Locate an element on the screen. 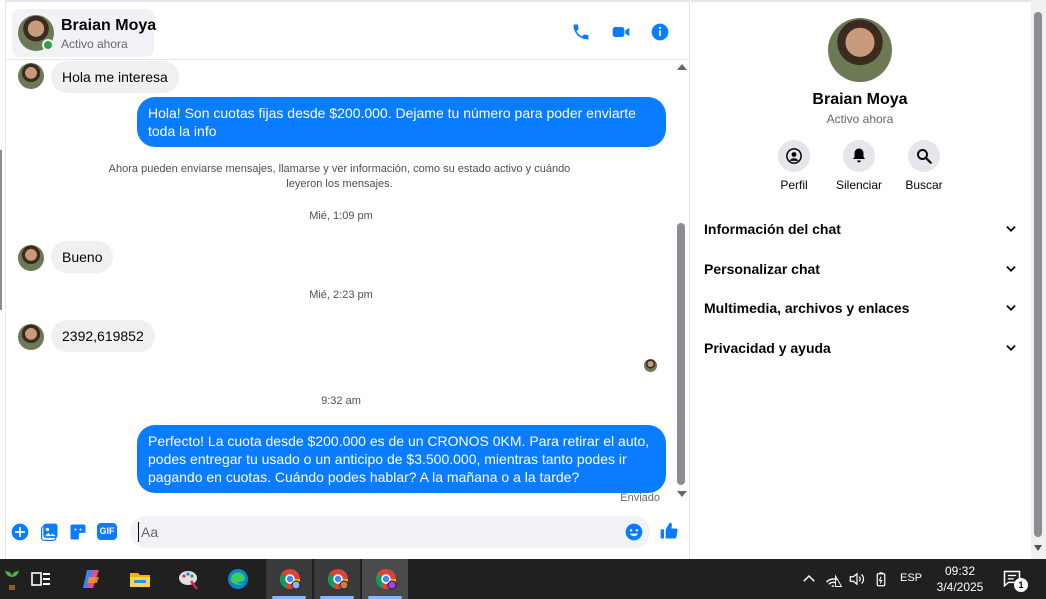  taskbar-edge is located at coordinates (237, 579).